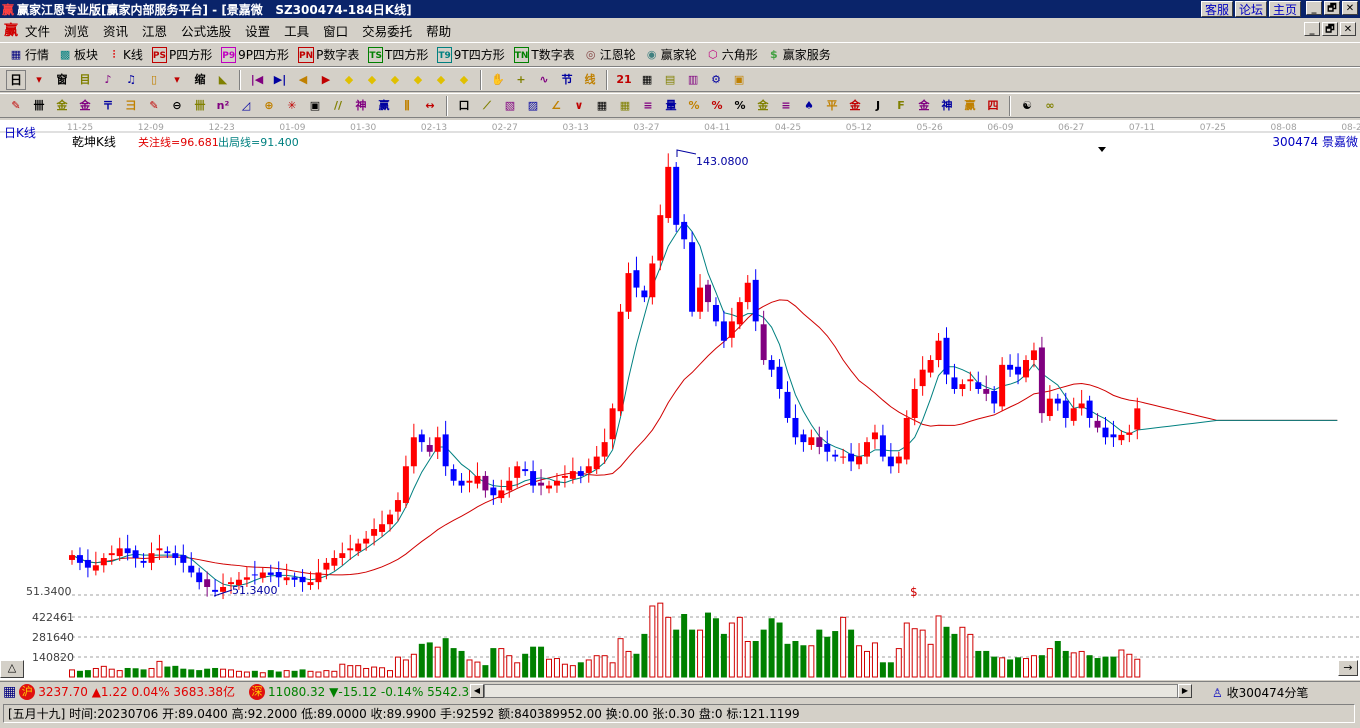 This screenshot has width=1360, height=728. What do you see at coordinates (338, 106) in the screenshot?
I see `tool-icon: //` at bounding box center [338, 106].